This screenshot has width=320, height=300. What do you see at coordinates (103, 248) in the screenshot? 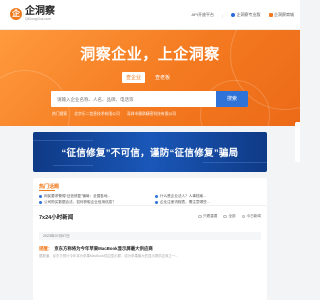
I see `feed-headline-text: 京东方称将为今年苹果MacBook显示屏最大供应商` at bounding box center [103, 248].